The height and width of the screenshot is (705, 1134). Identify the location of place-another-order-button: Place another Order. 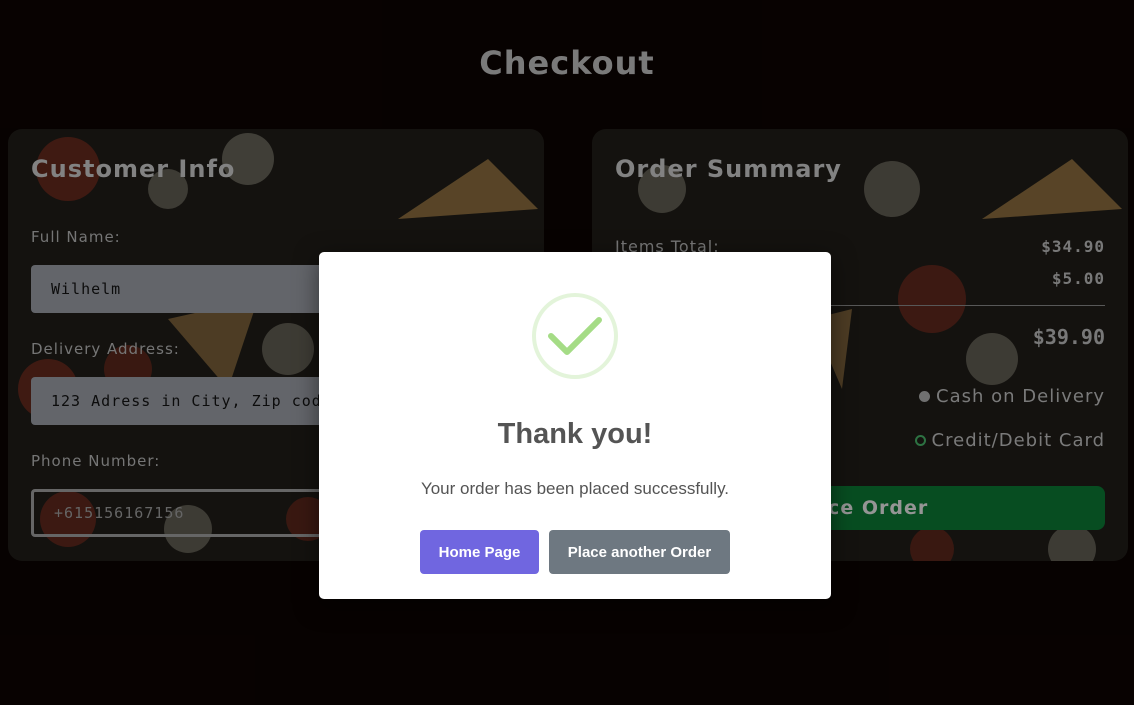
(639, 552).